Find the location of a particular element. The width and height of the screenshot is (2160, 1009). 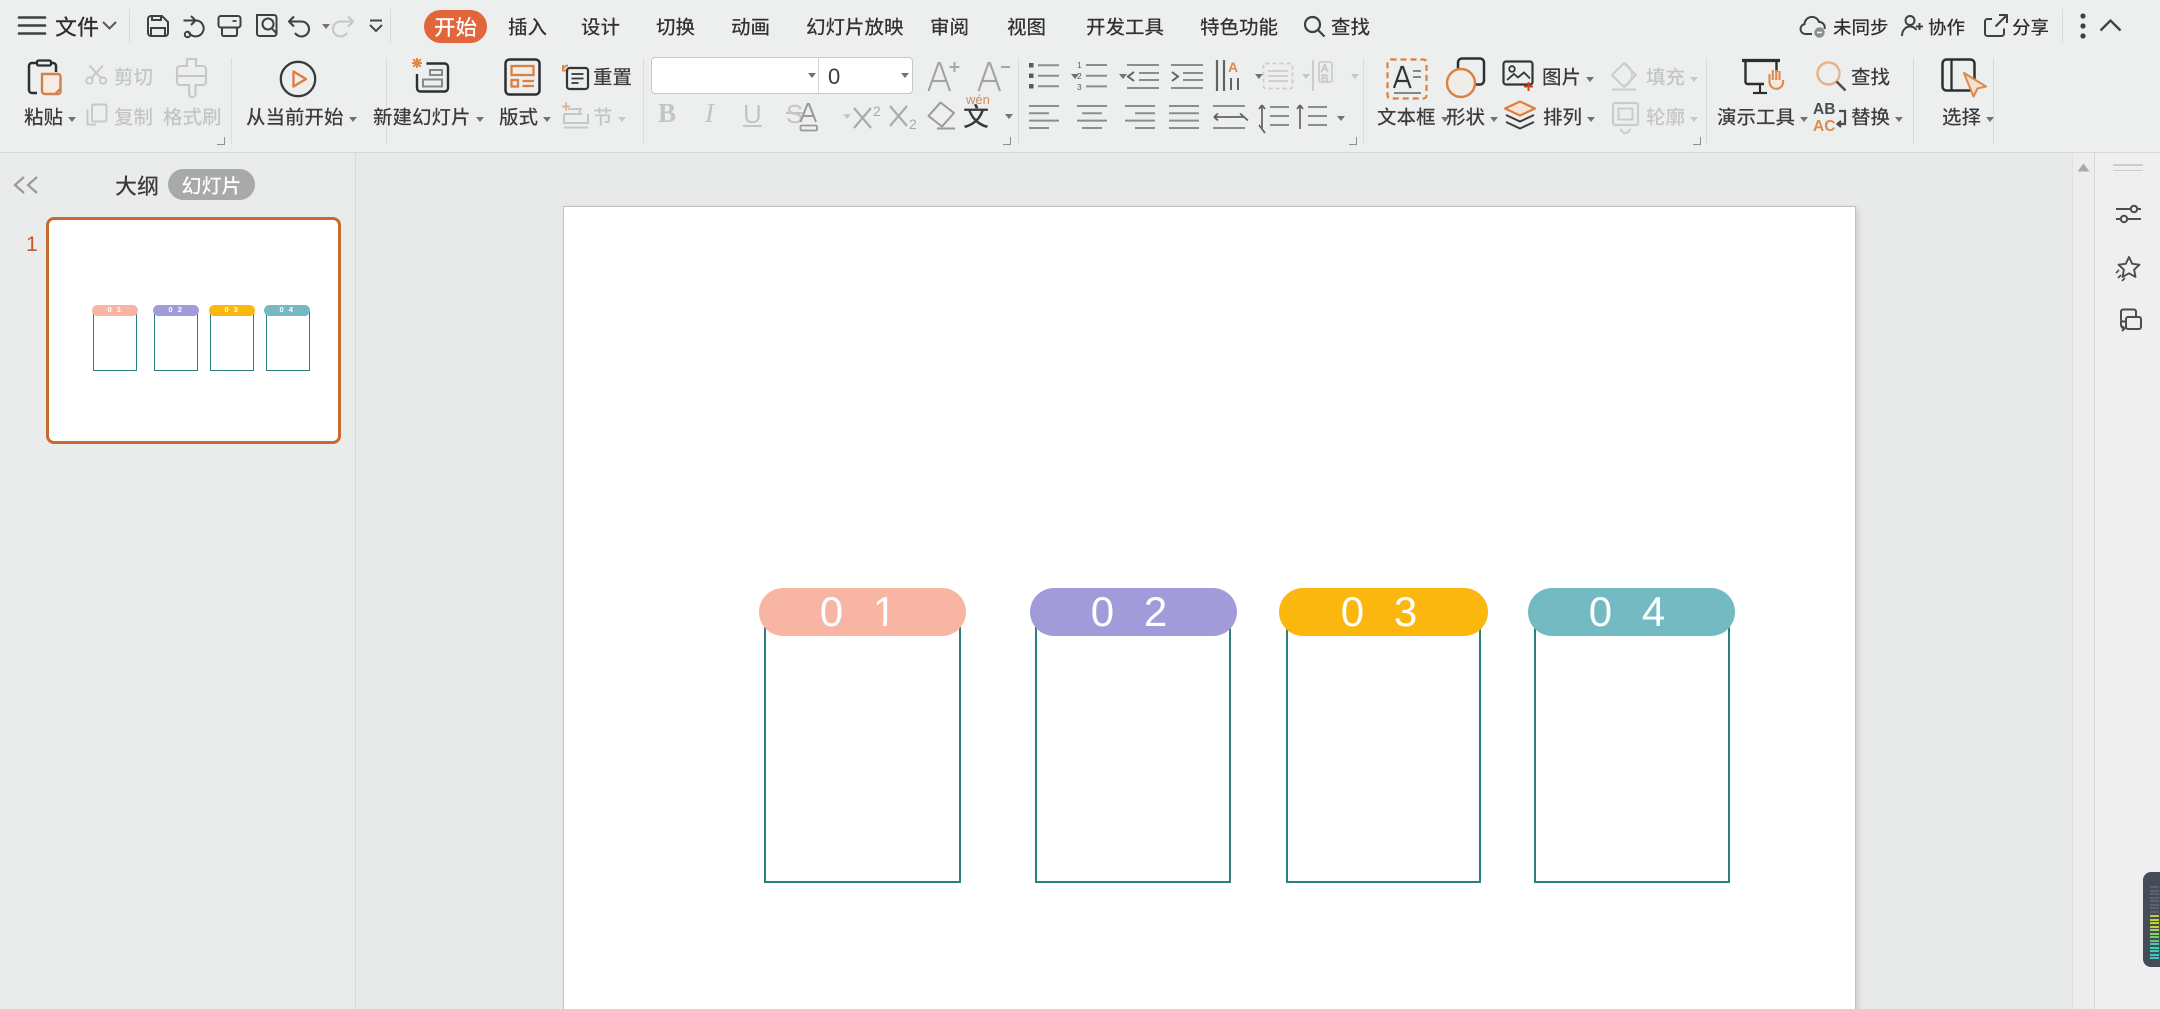

svg-text: 1 is located at coordinates (1079, 65).